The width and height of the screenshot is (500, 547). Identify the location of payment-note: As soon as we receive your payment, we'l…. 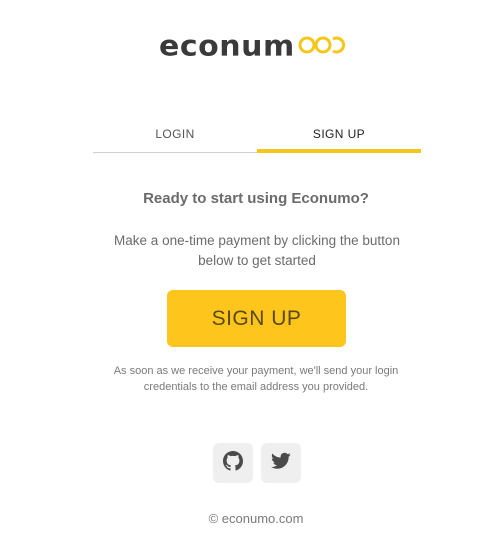
(256, 379).